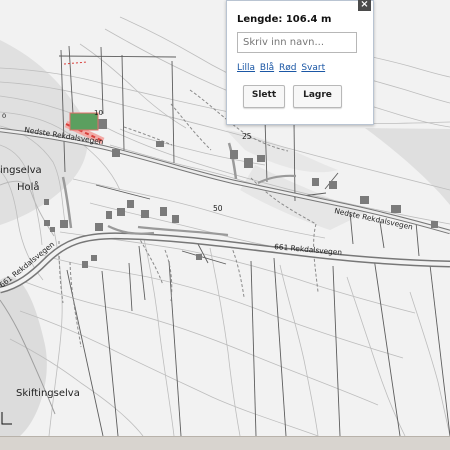 This screenshot has width=450, height=450. I want to click on place-label-skiftingselva: Skiftingselva, so click(48, 393).